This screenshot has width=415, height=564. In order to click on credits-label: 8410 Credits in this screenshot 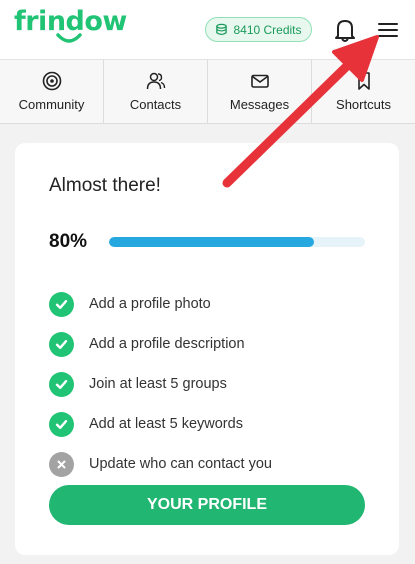, I will do `click(267, 29)`.